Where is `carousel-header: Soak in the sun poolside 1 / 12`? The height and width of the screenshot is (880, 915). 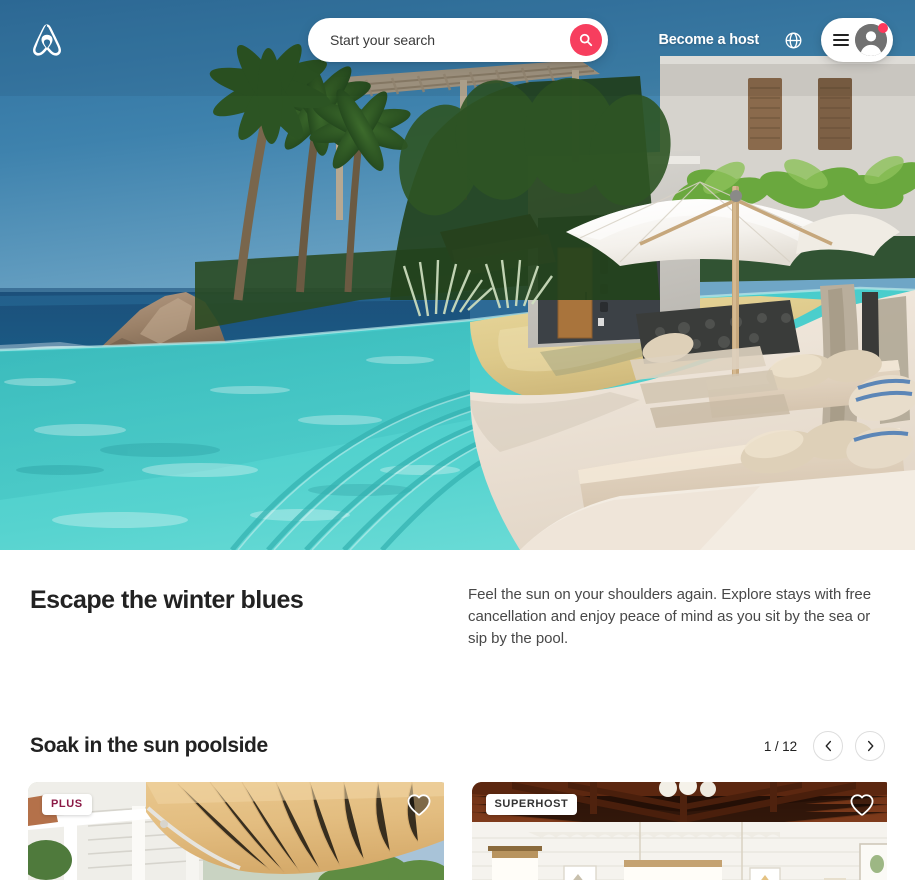
carousel-header: Soak in the sun poolside 1 / 12 is located at coordinates (457, 746).